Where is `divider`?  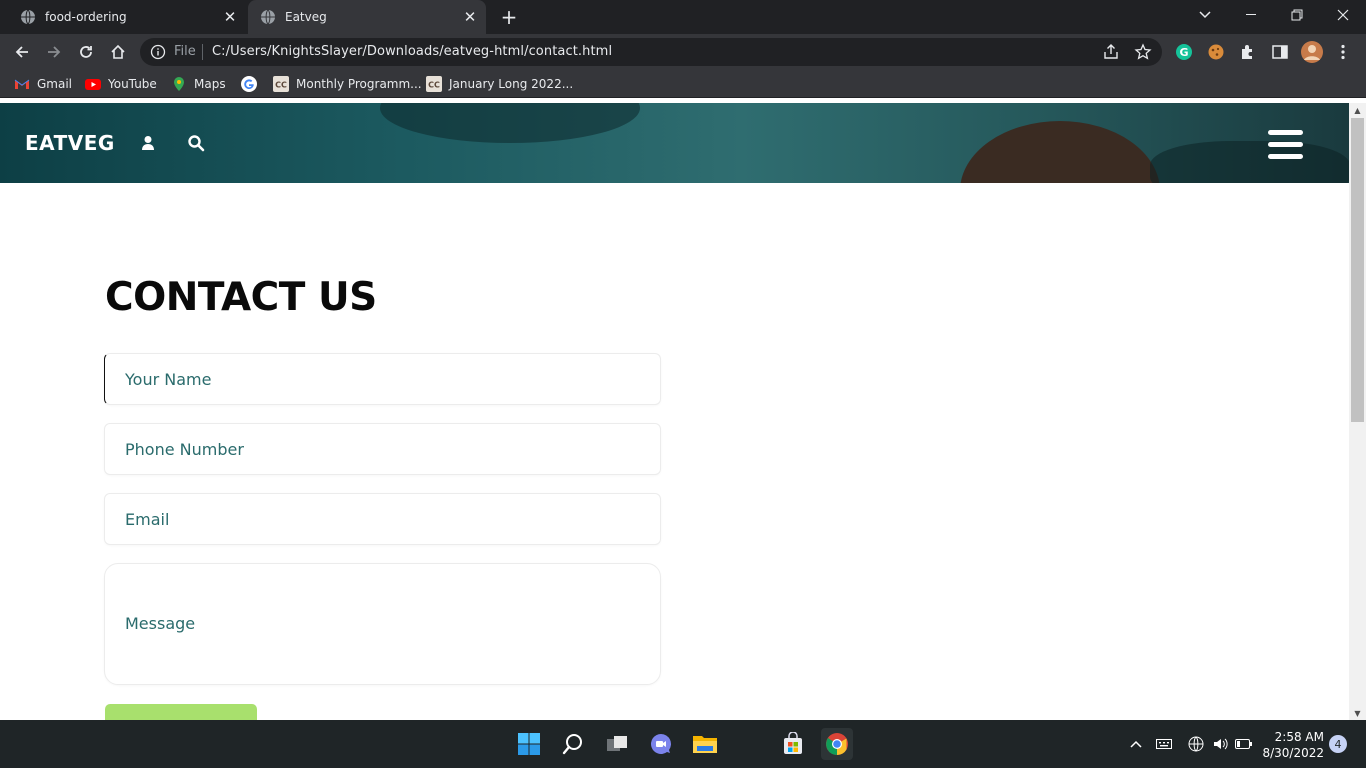 divider is located at coordinates (202, 52).